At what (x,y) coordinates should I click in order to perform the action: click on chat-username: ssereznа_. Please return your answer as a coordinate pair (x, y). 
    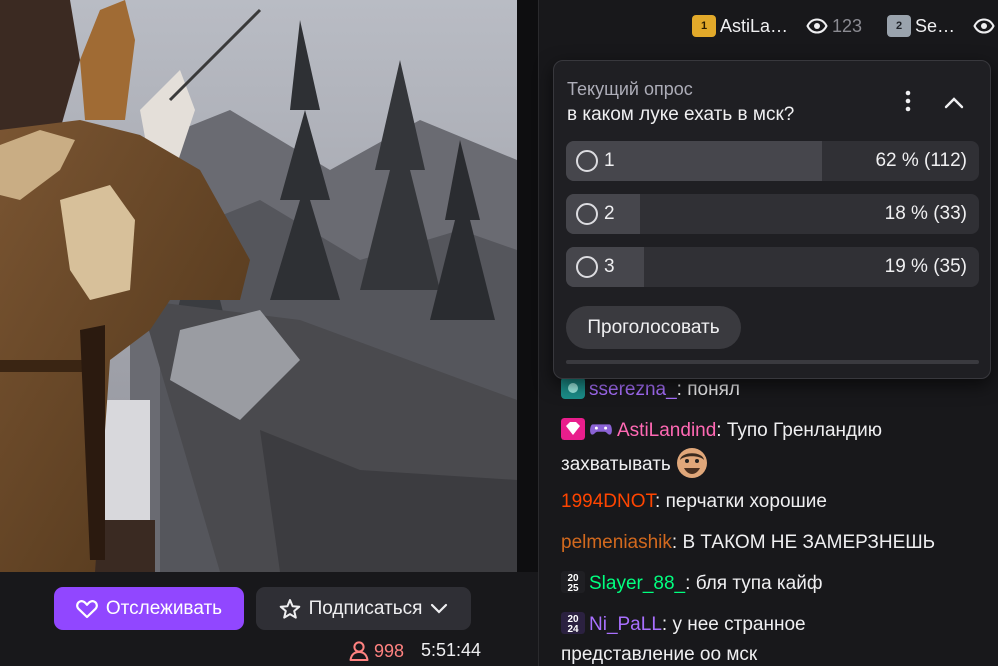
    Looking at the image, I should click on (633, 389).